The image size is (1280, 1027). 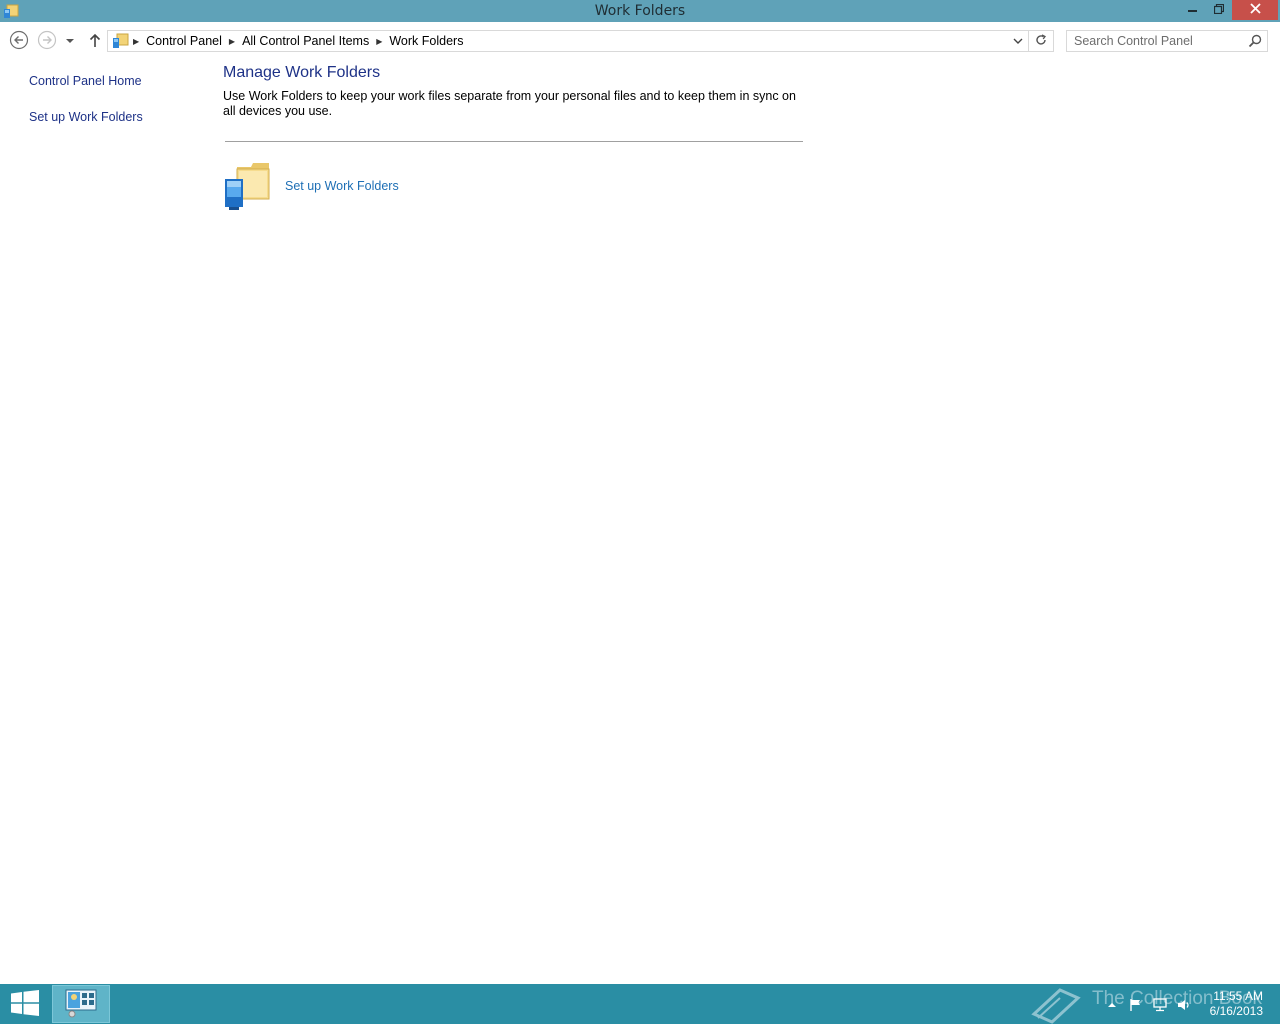 I want to click on clock-time: 11:55 AM, so click(x=1238, y=996).